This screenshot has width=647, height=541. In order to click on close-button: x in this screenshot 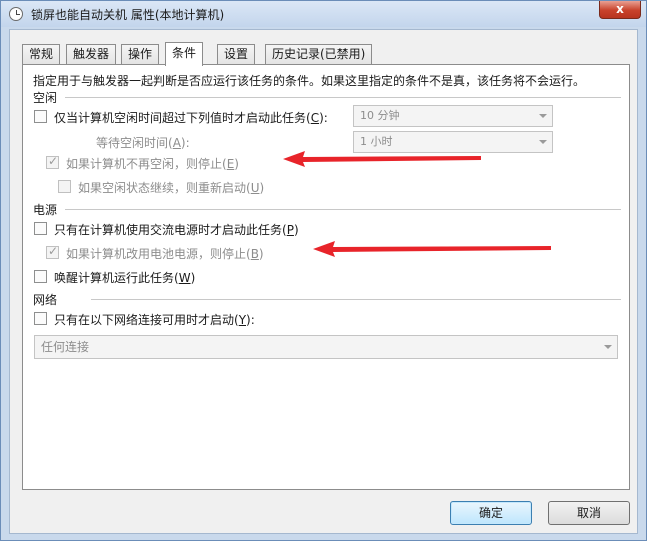, I will do `click(620, 10)`.